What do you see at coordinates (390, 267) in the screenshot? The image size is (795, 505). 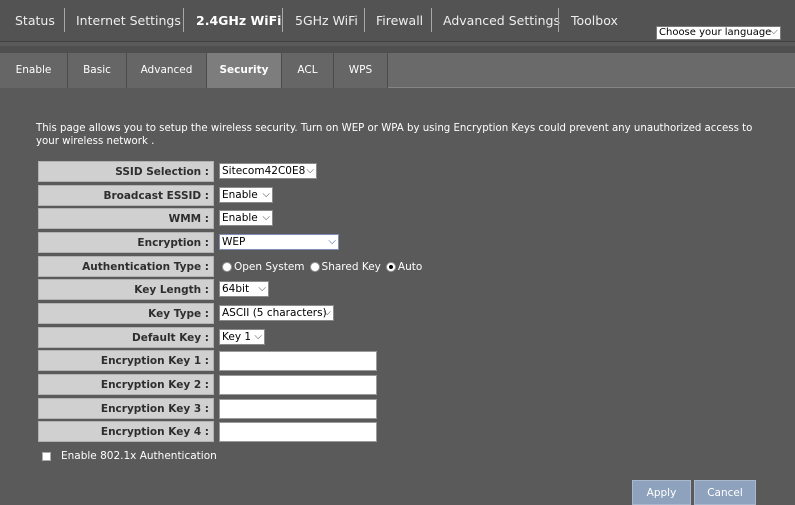 I see `radio-auto` at bounding box center [390, 267].